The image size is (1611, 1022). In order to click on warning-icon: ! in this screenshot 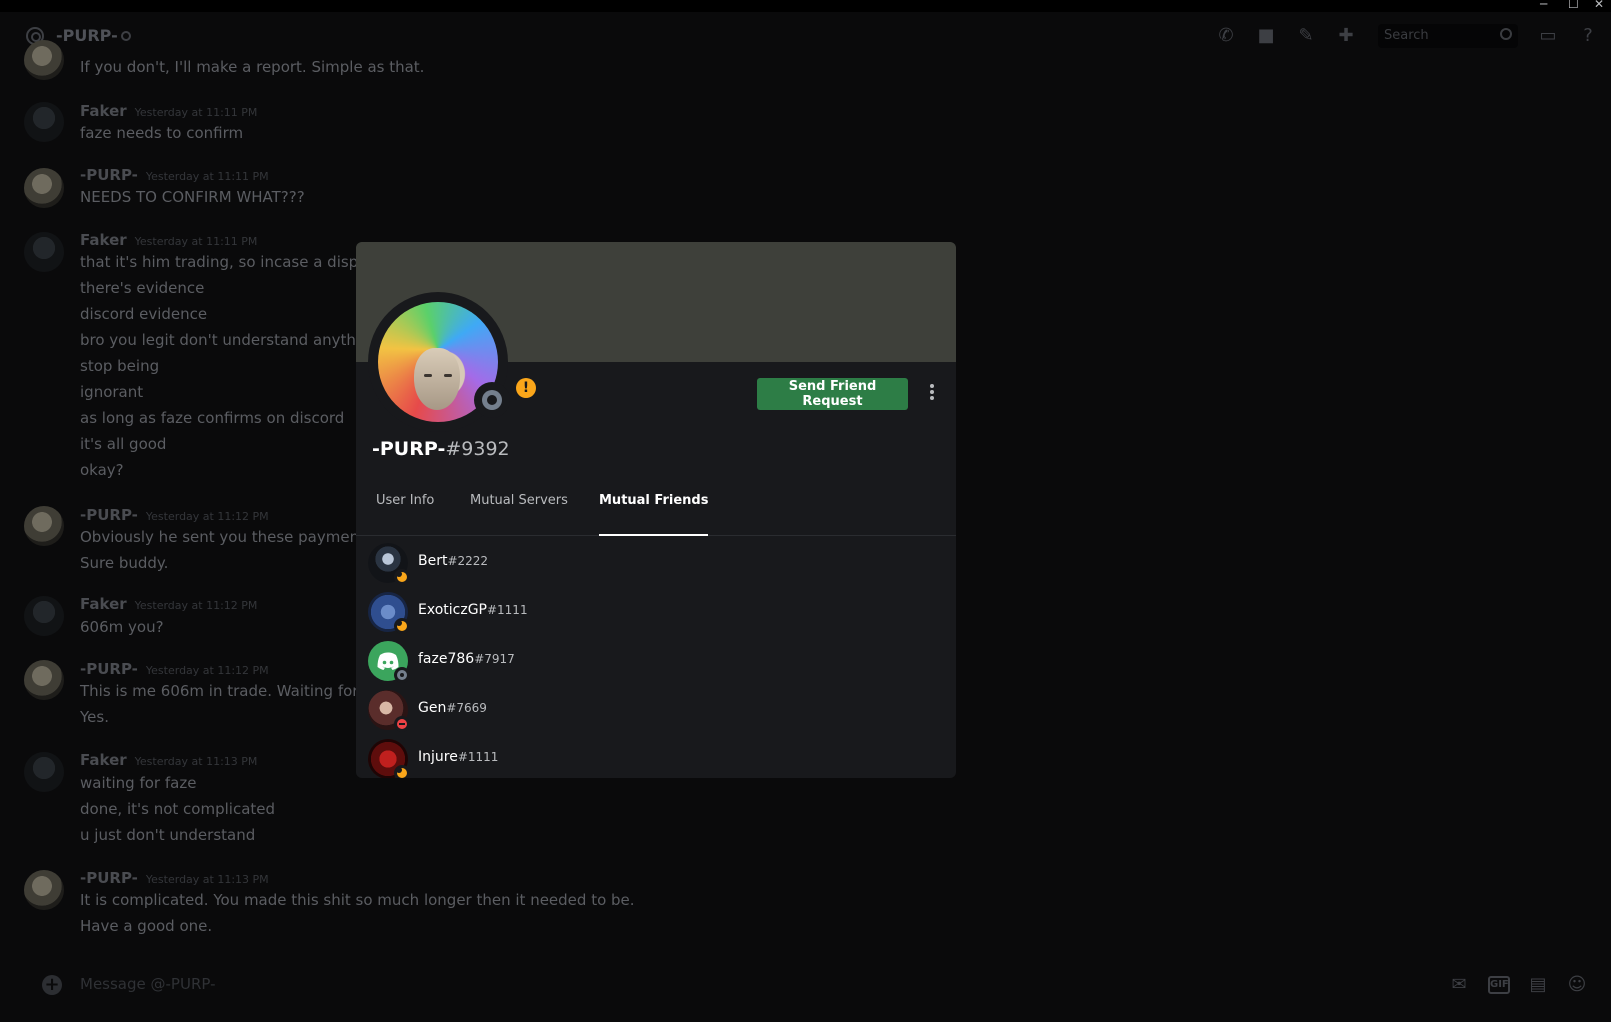, I will do `click(526, 388)`.